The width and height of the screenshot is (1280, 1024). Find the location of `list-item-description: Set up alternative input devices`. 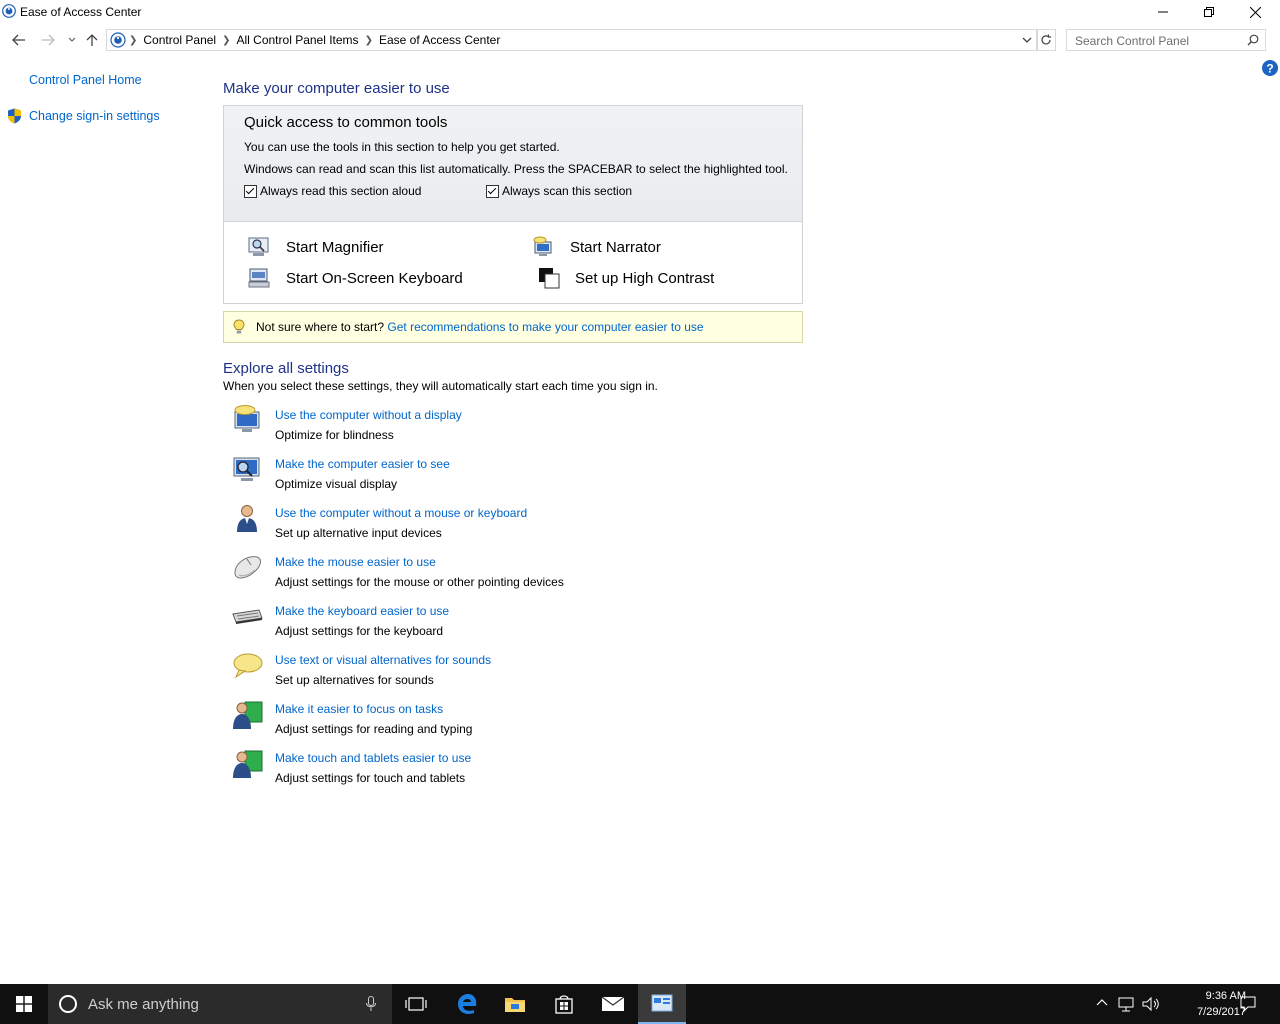

list-item-description: Set up alternative input devices is located at coordinates (358, 533).